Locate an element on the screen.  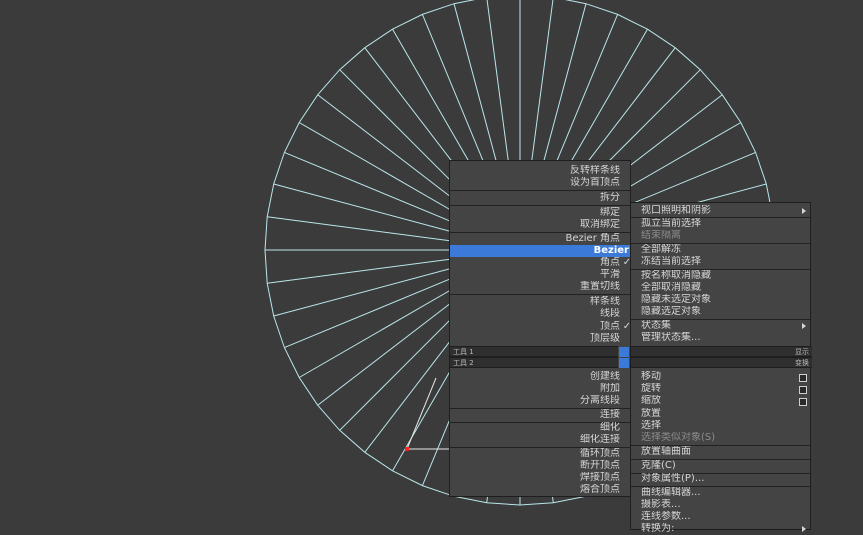
menu-item-divide: 拆分 is located at coordinates (536, 198).